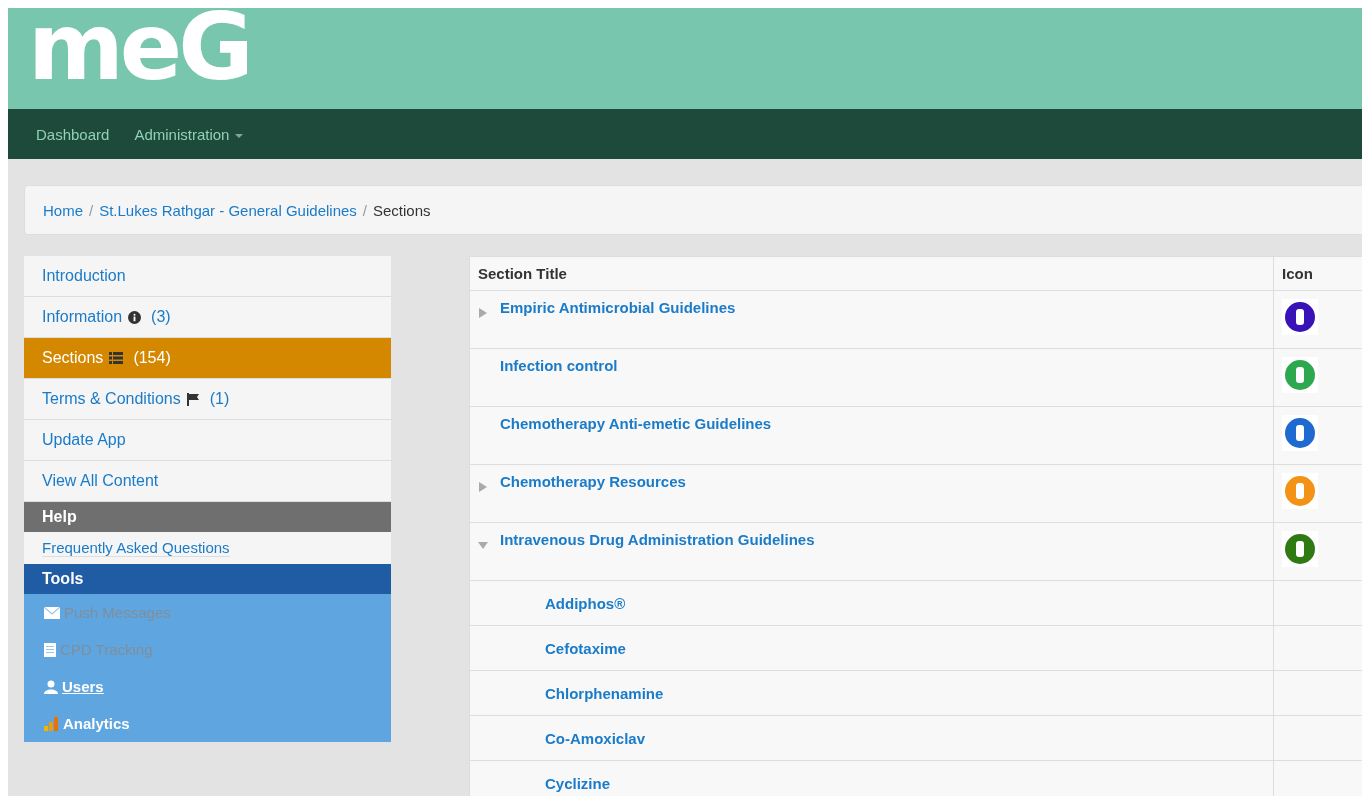 The image size is (1362, 796). Describe the element at coordinates (604, 693) in the screenshot. I see `section-link: Chlorphenamine` at that location.